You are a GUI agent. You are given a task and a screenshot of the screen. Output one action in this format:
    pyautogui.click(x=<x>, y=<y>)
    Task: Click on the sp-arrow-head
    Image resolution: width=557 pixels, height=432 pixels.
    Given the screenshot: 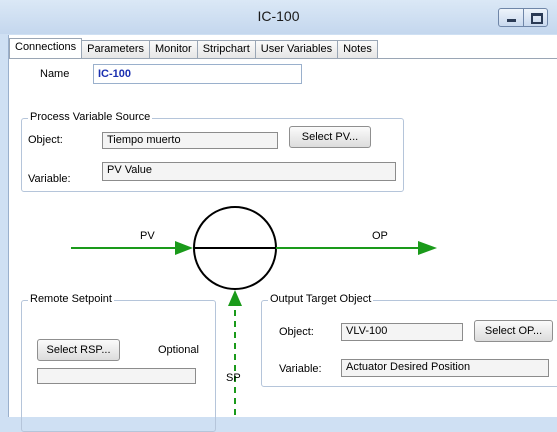 What is the action you would take?
    pyautogui.click(x=235, y=298)
    